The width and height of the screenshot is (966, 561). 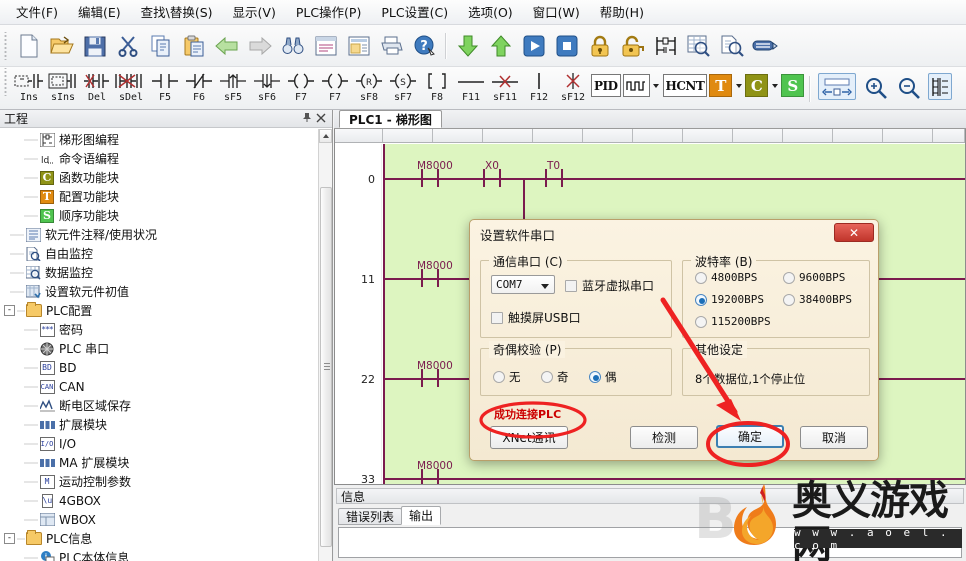 I want to click on touchscreen-usb-checkbox: 触摸屏USB口, so click(x=536, y=317).